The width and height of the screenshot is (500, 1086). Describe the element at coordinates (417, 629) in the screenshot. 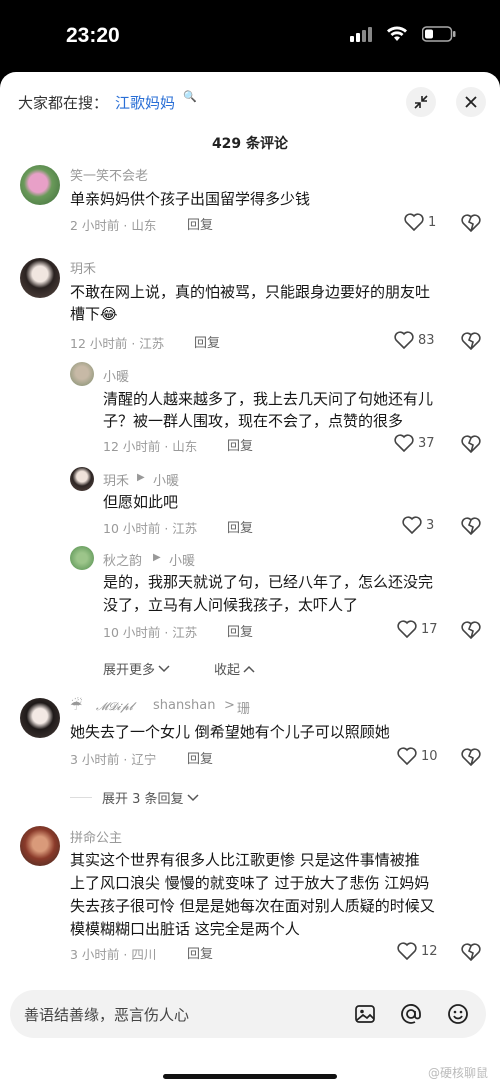

I see `like-button: 17` at that location.